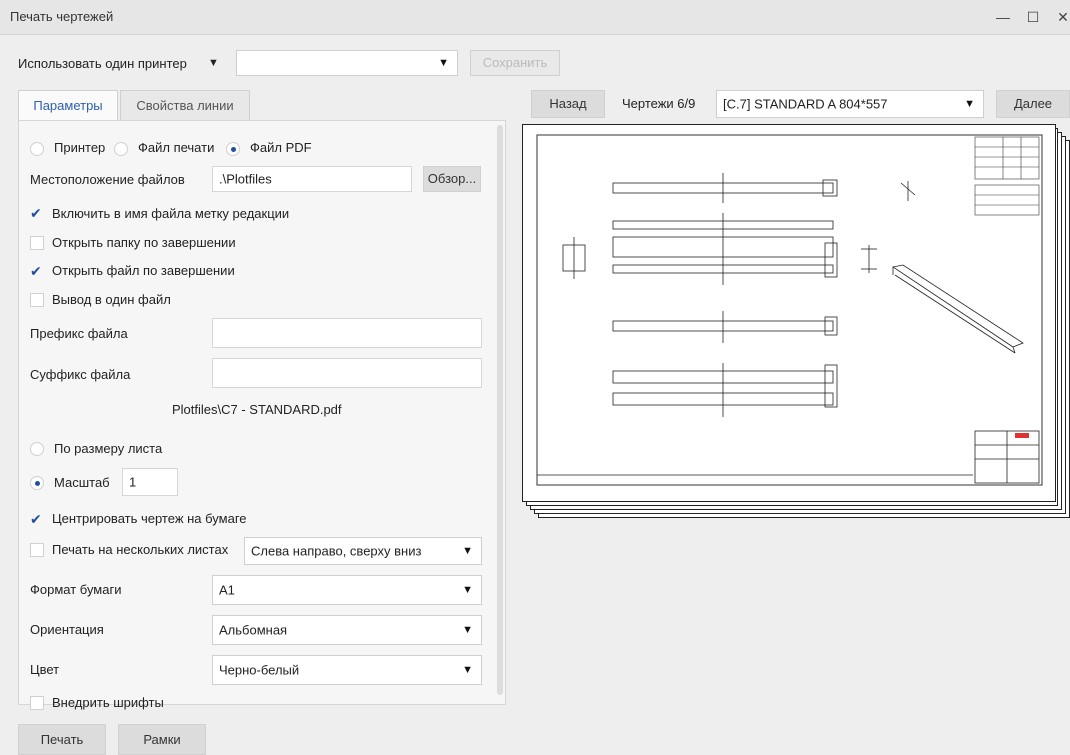 The height and width of the screenshot is (755, 1070). Describe the element at coordinates (245, 179) in the screenshot. I see `location-value: .\Plotfiles` at that location.